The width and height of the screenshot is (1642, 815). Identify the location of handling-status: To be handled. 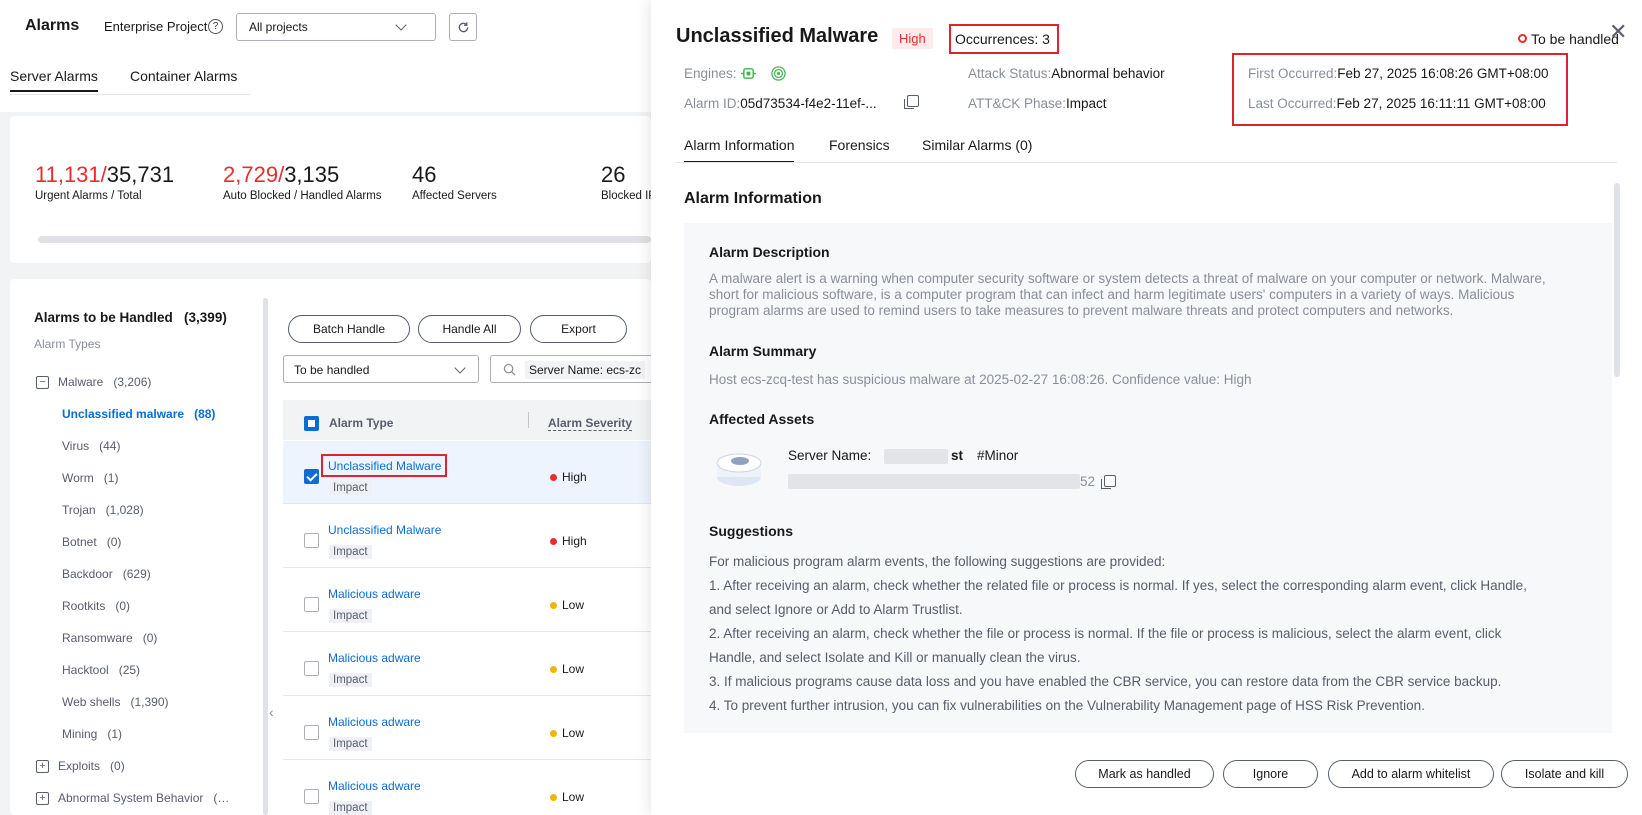
(1575, 39).